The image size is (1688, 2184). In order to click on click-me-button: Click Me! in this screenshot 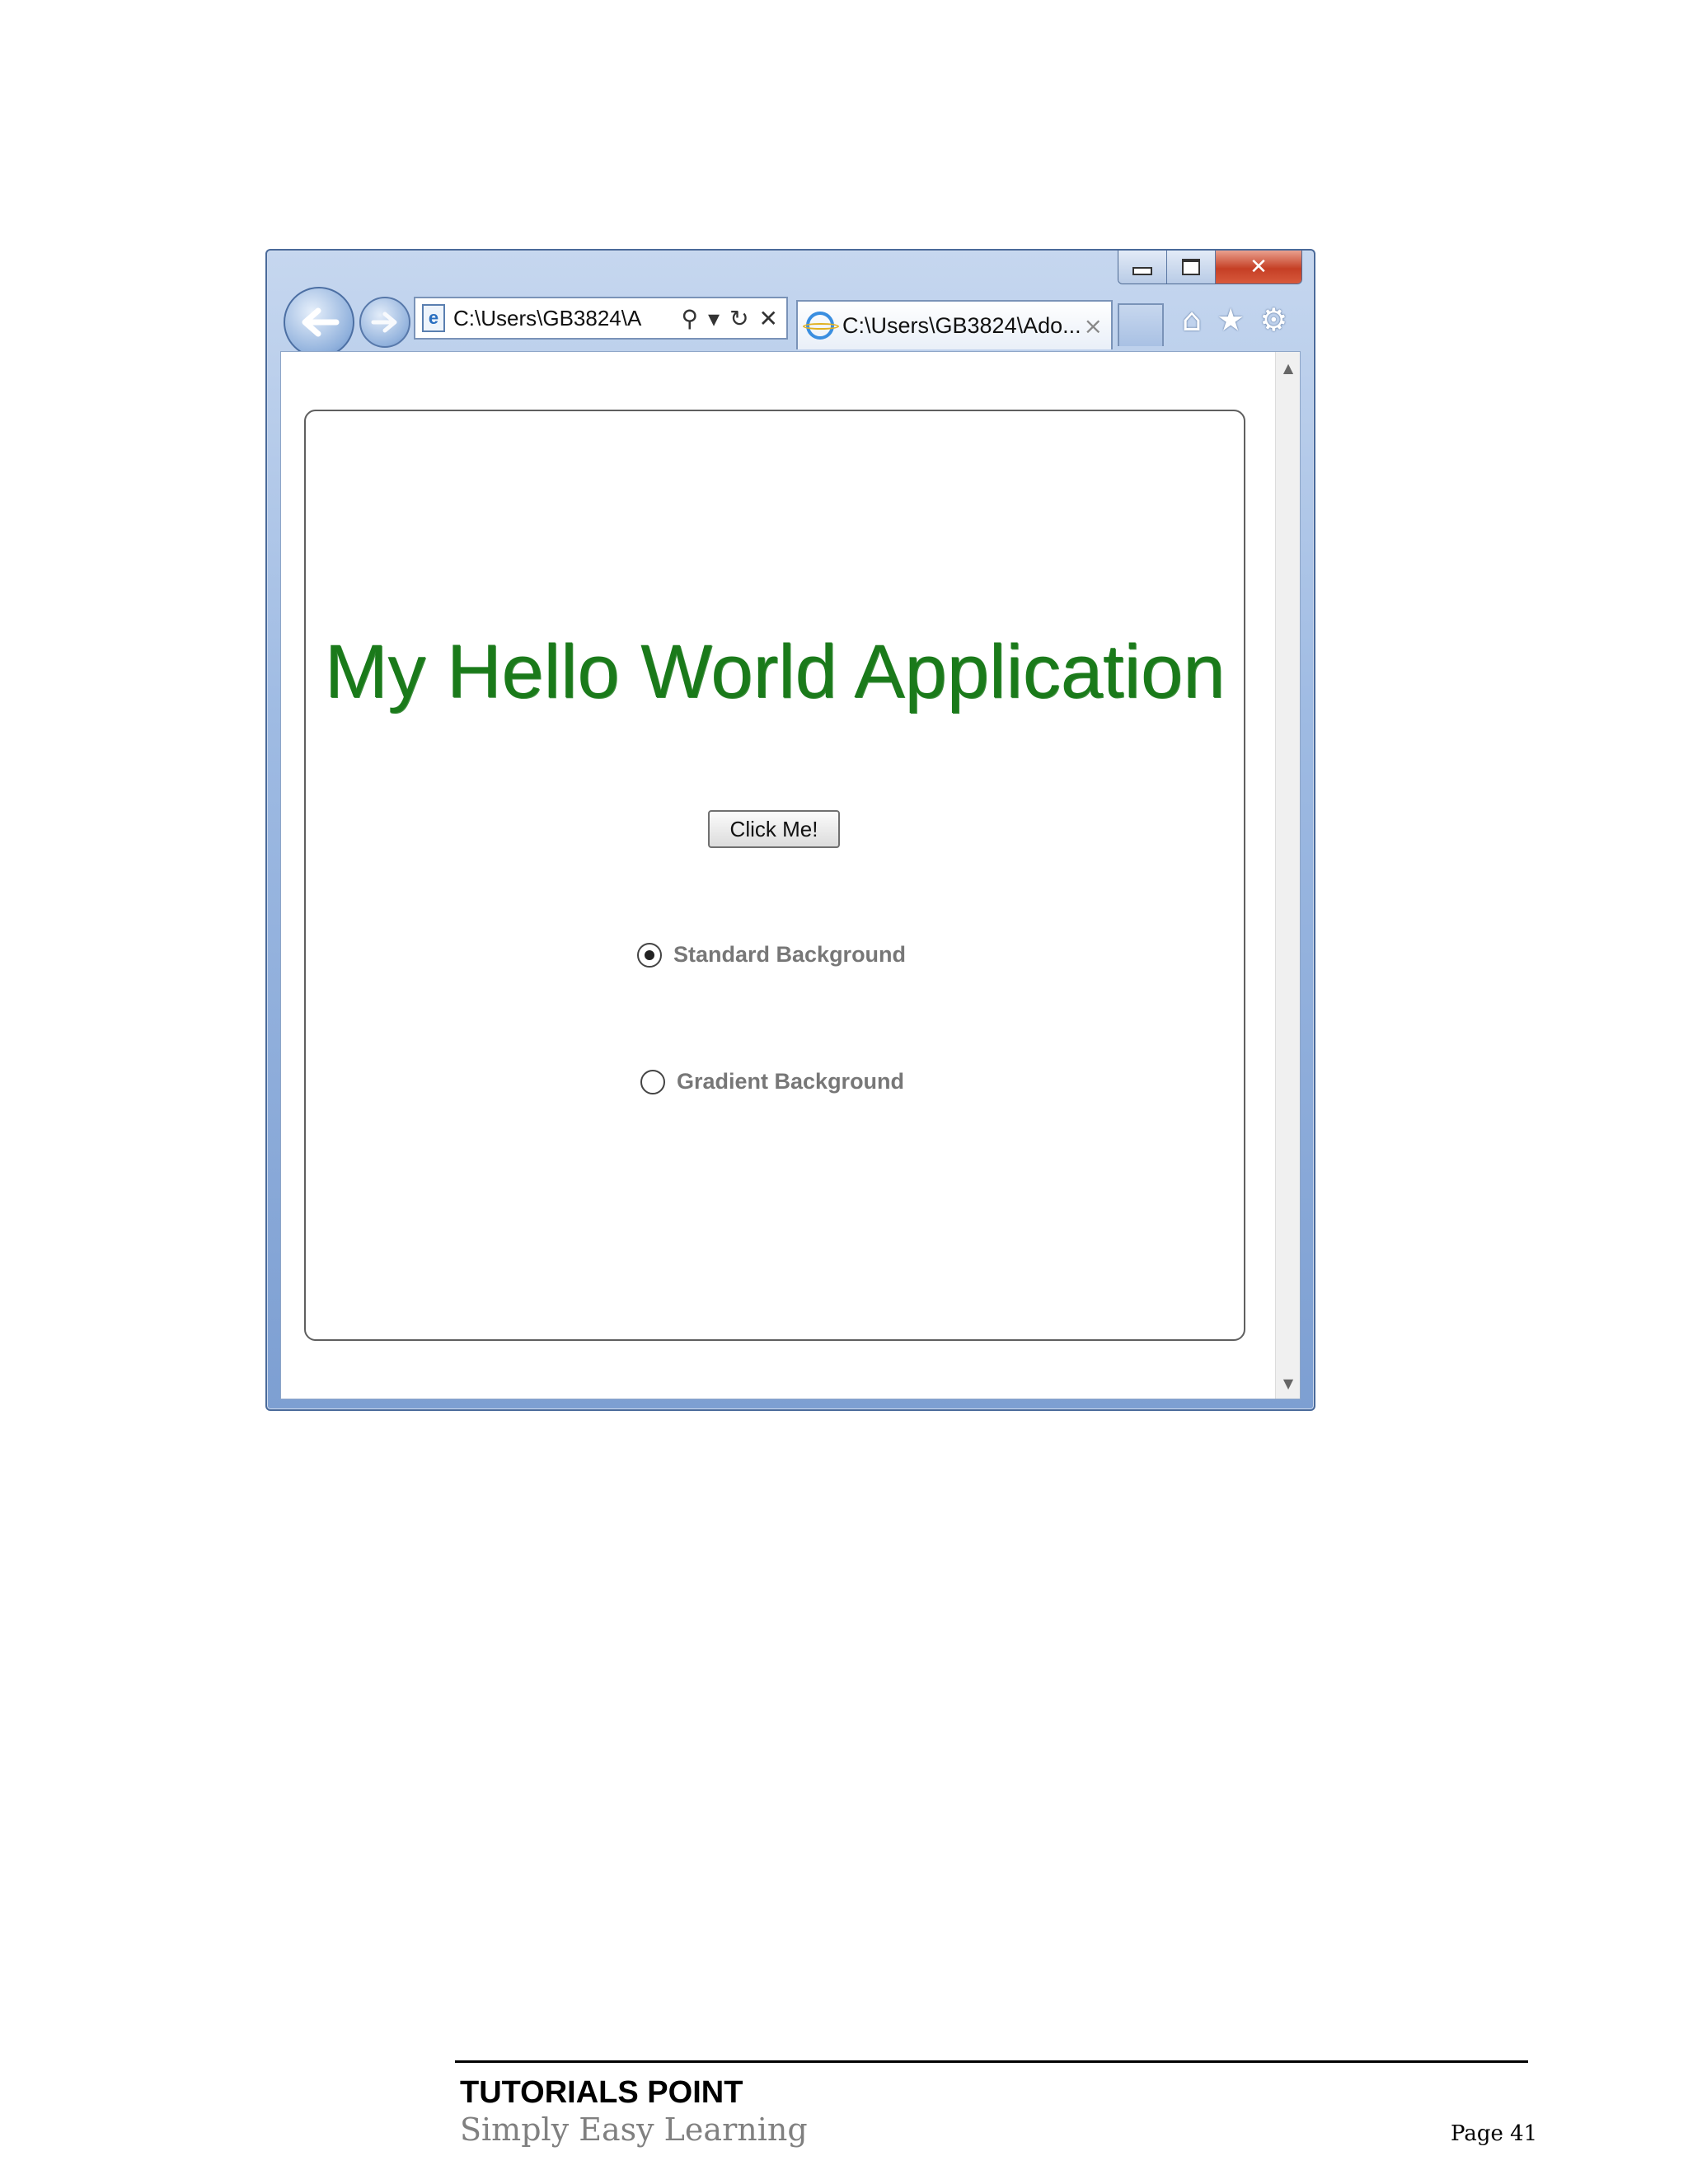, I will do `click(774, 829)`.